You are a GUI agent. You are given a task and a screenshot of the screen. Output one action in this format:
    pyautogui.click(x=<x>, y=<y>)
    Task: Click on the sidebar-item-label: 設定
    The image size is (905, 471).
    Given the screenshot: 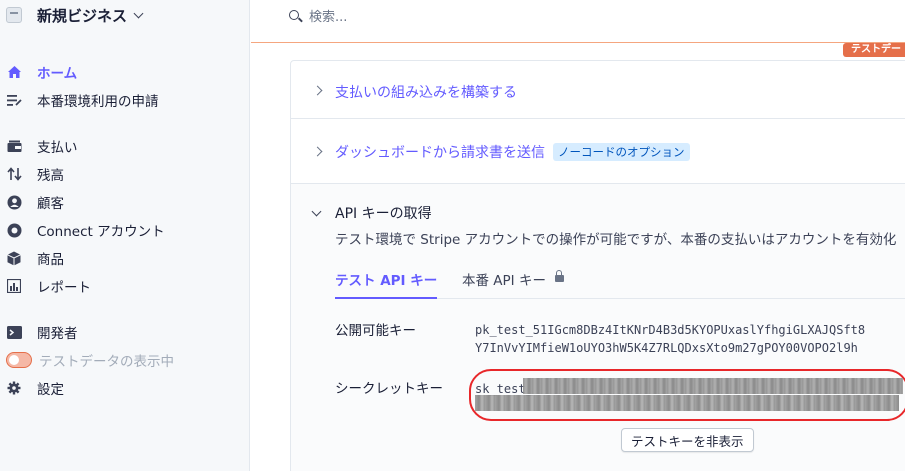 What is the action you would take?
    pyautogui.click(x=50, y=390)
    